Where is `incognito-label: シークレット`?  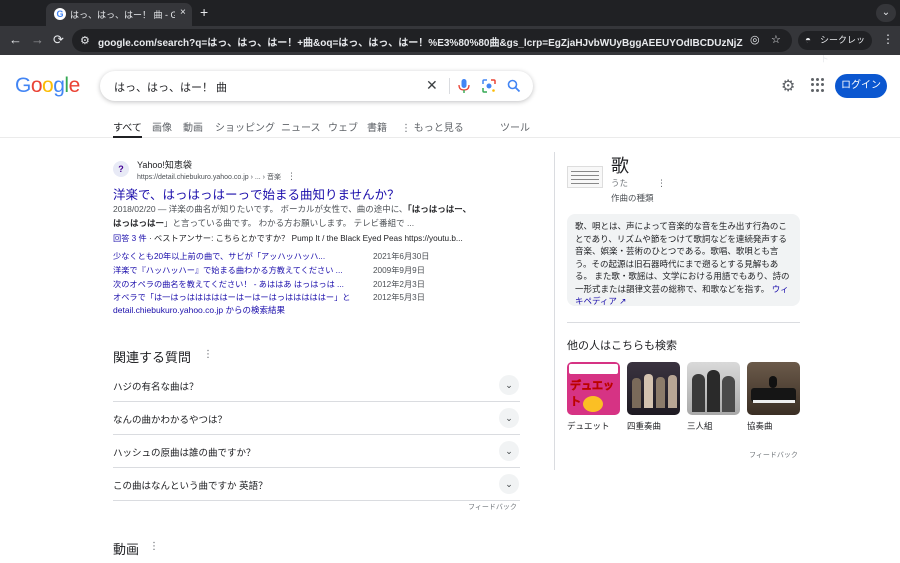
incognito-label: シークレット is located at coordinates (843, 49).